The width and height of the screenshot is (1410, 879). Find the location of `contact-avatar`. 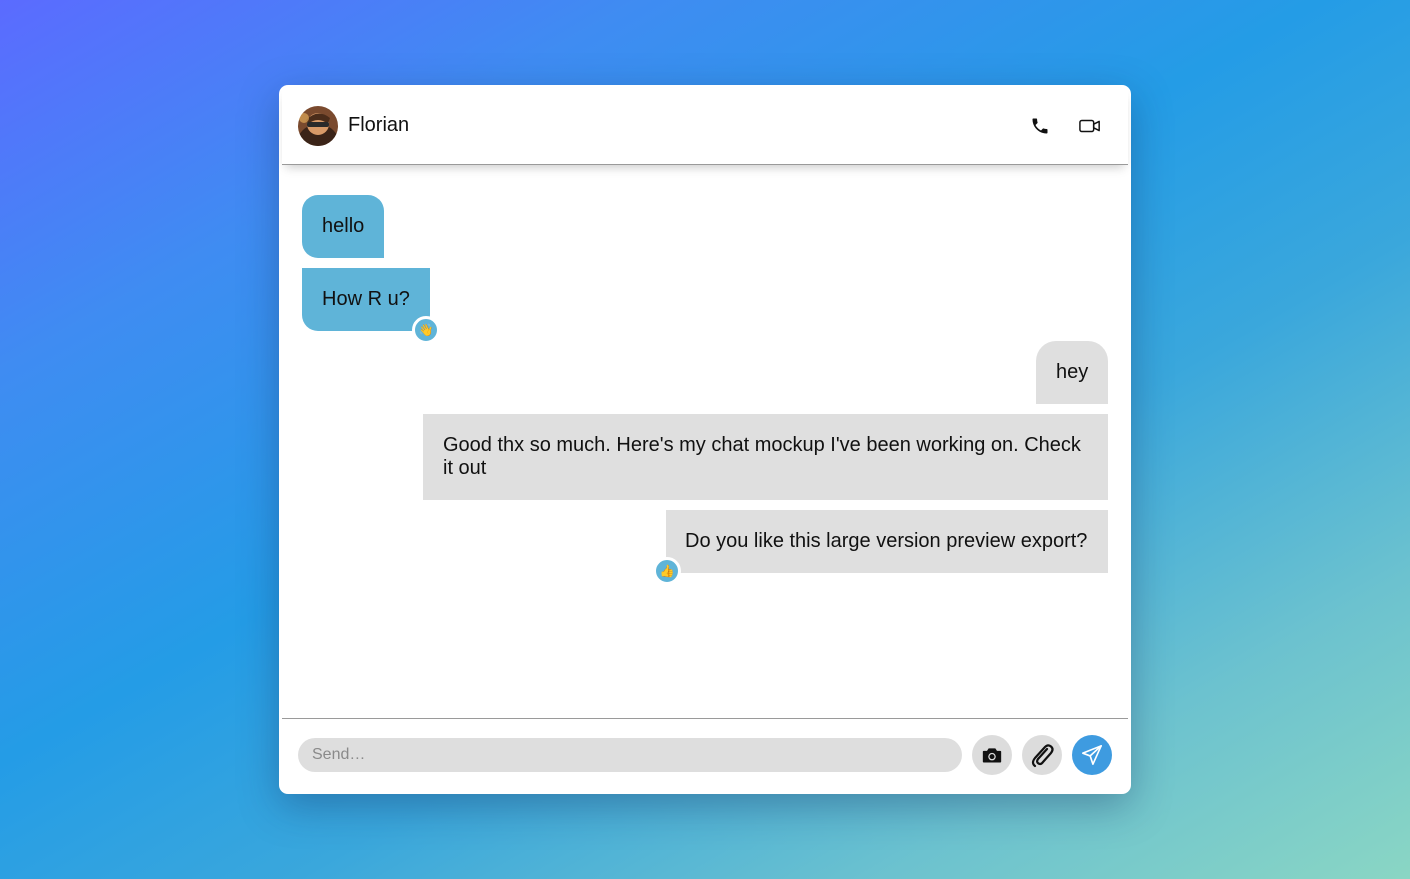

contact-avatar is located at coordinates (318, 126).